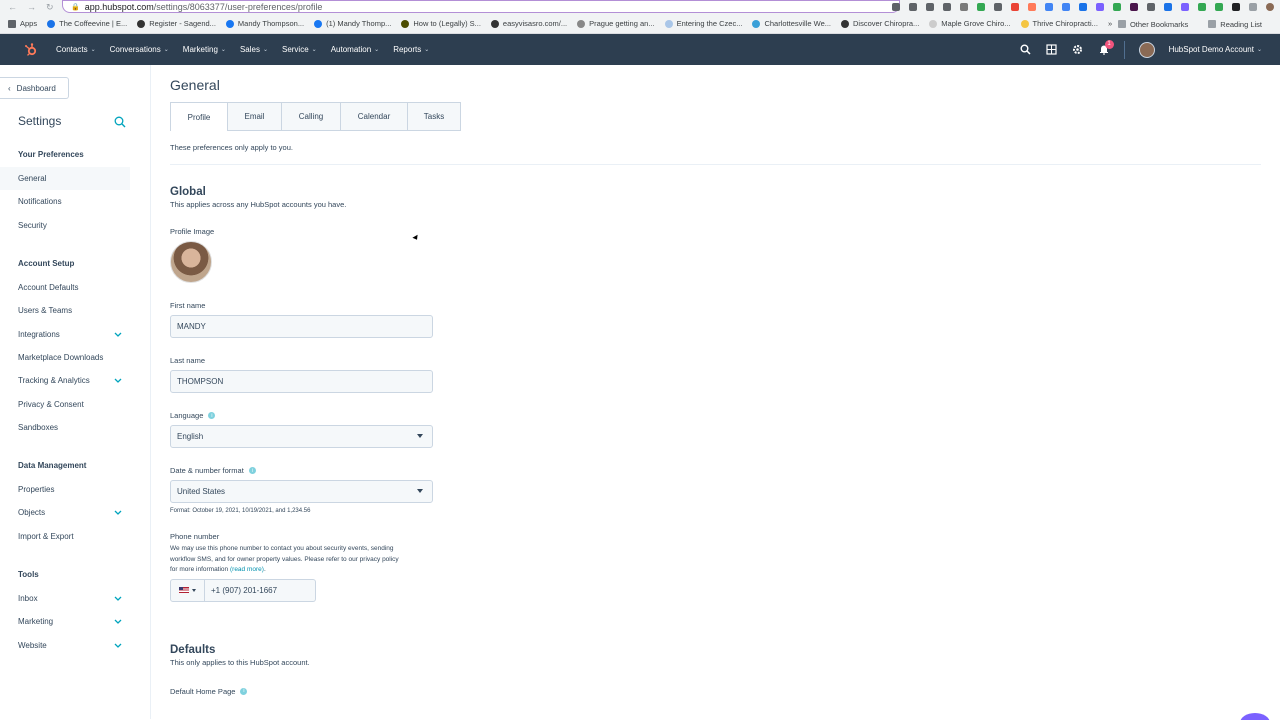 This screenshot has width=1280, height=720. What do you see at coordinates (254, 49) in the screenshot?
I see `nav-menu-sales: Sales ⌄` at bounding box center [254, 49].